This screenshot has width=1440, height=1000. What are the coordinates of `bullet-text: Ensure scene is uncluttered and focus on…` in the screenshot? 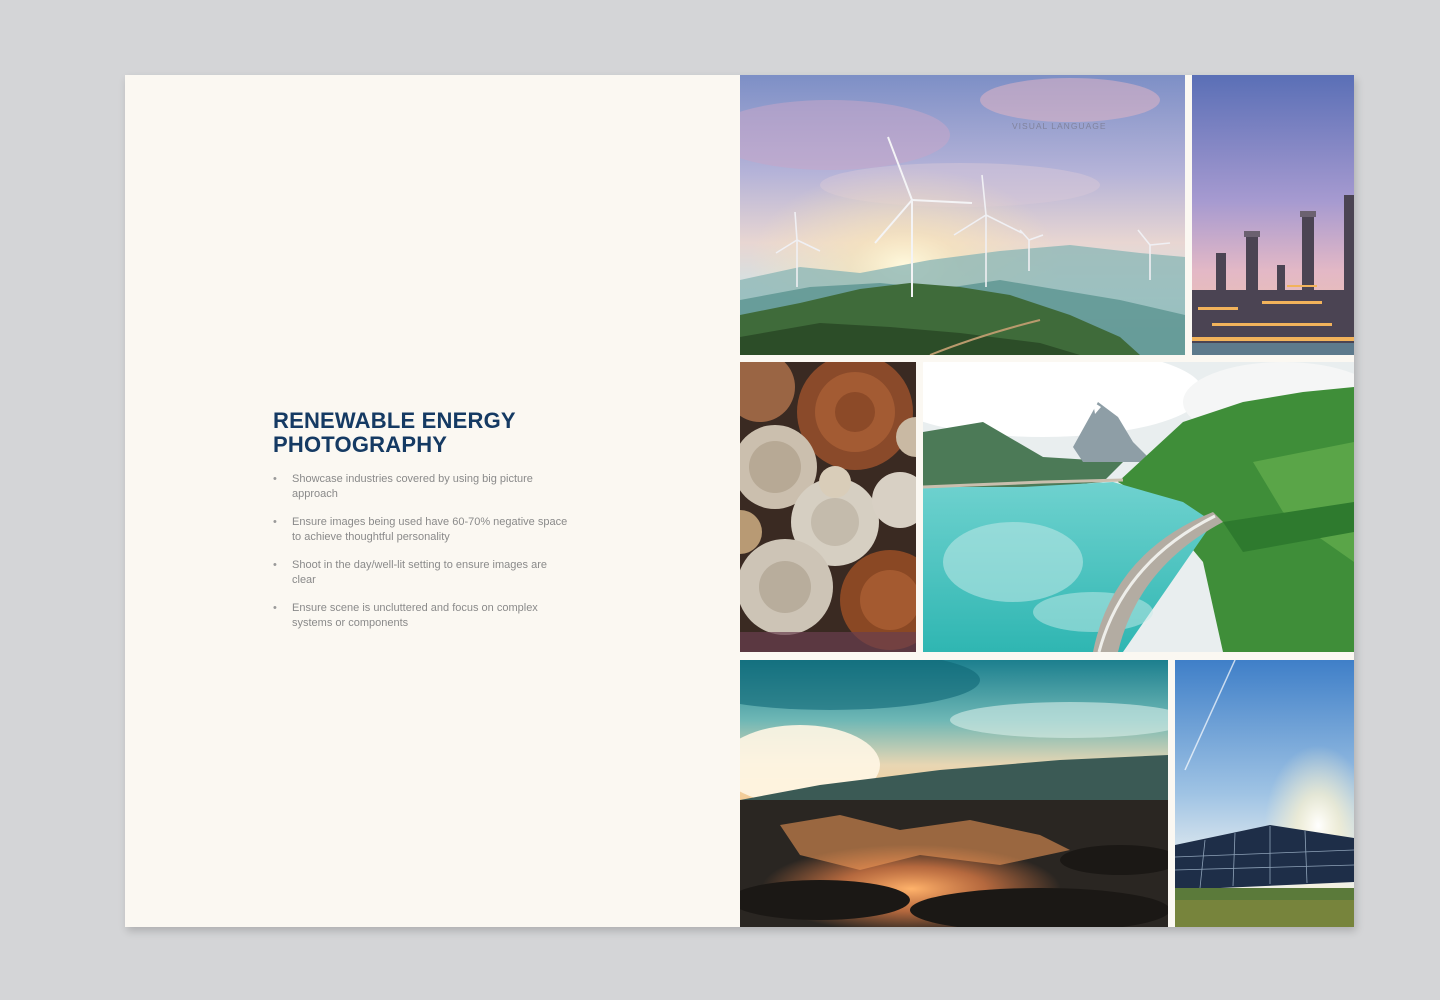 It's located at (415, 615).